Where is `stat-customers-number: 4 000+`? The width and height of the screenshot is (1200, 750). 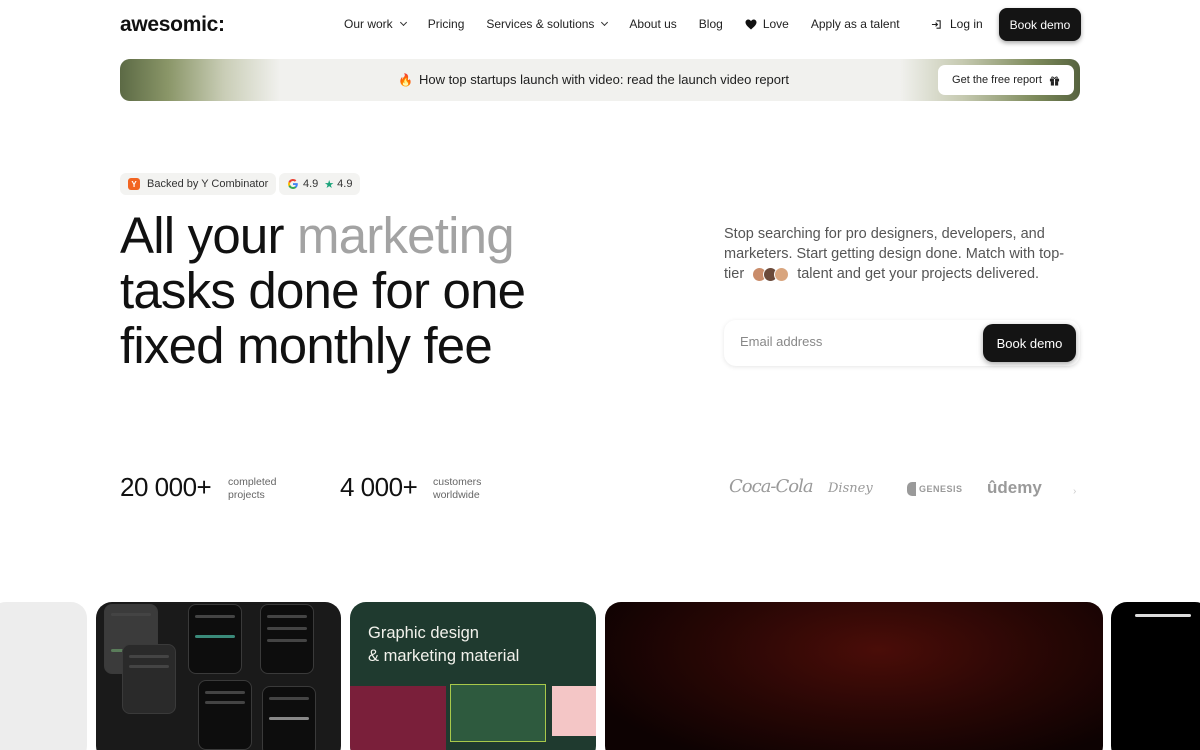 stat-customers-number: 4 000+ is located at coordinates (379, 487).